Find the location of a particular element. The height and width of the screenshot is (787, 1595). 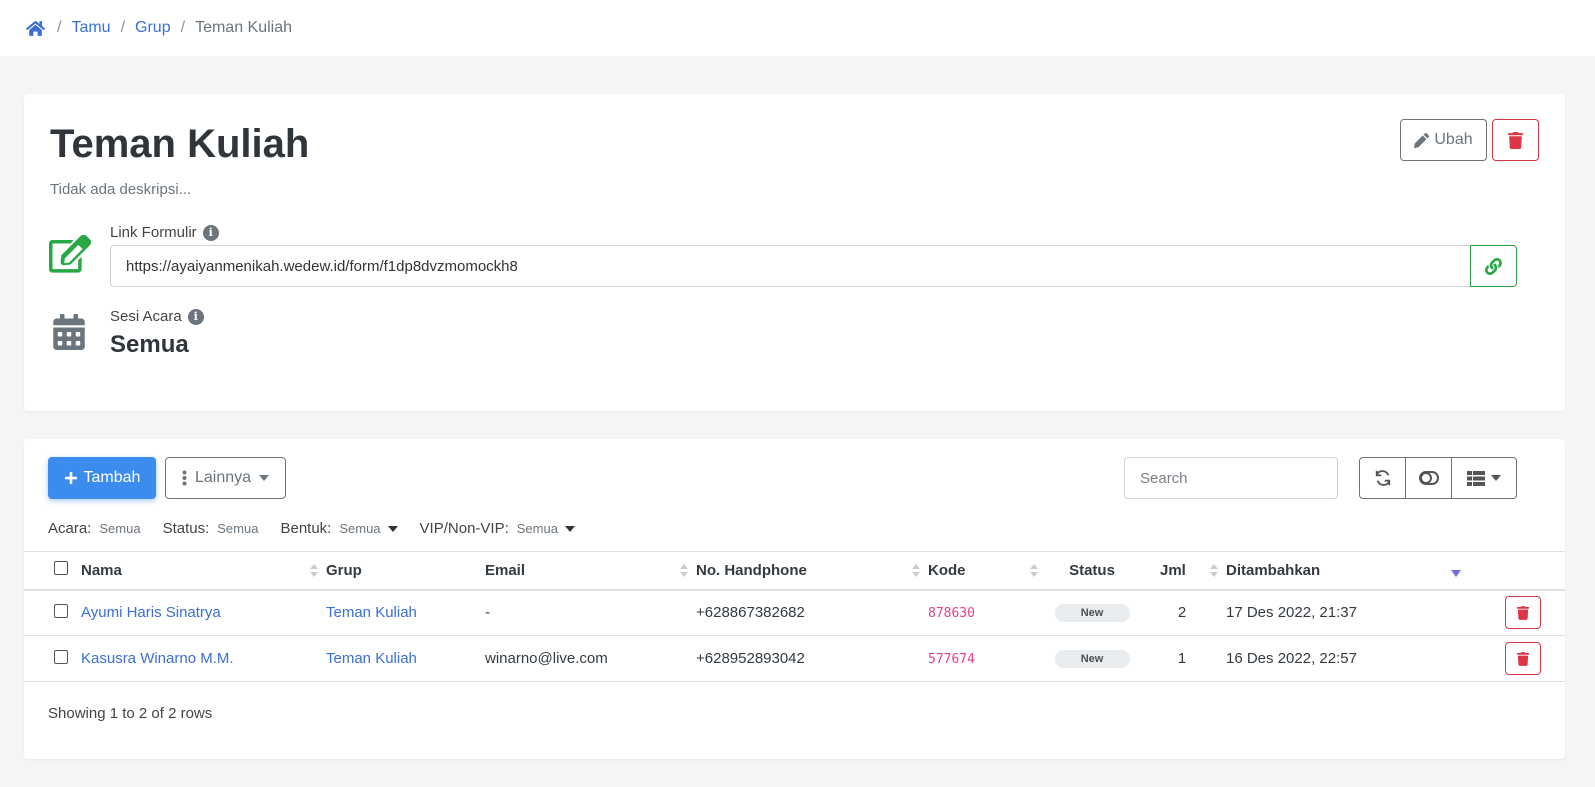

col-label: Jml is located at coordinates (1173, 570).